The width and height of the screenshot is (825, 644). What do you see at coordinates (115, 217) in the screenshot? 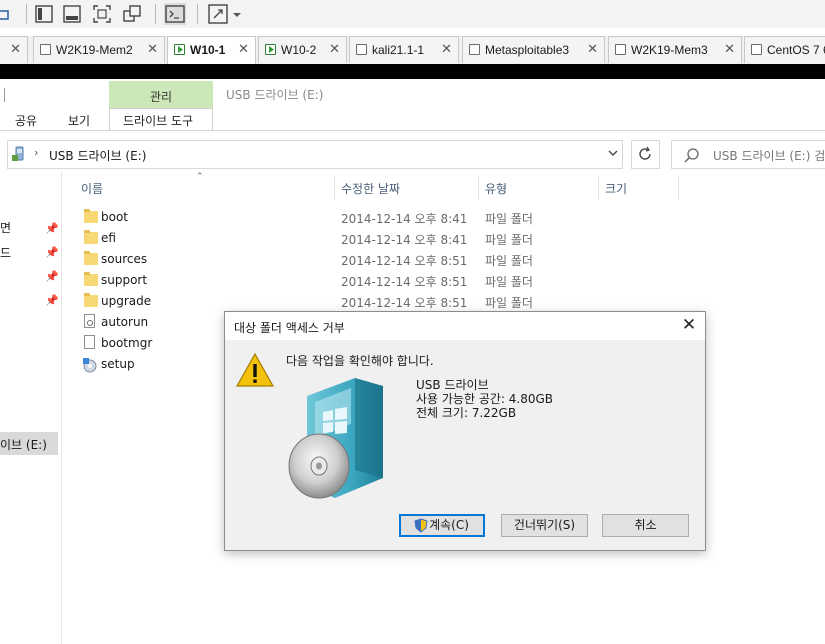
I see `file-name: boot` at bounding box center [115, 217].